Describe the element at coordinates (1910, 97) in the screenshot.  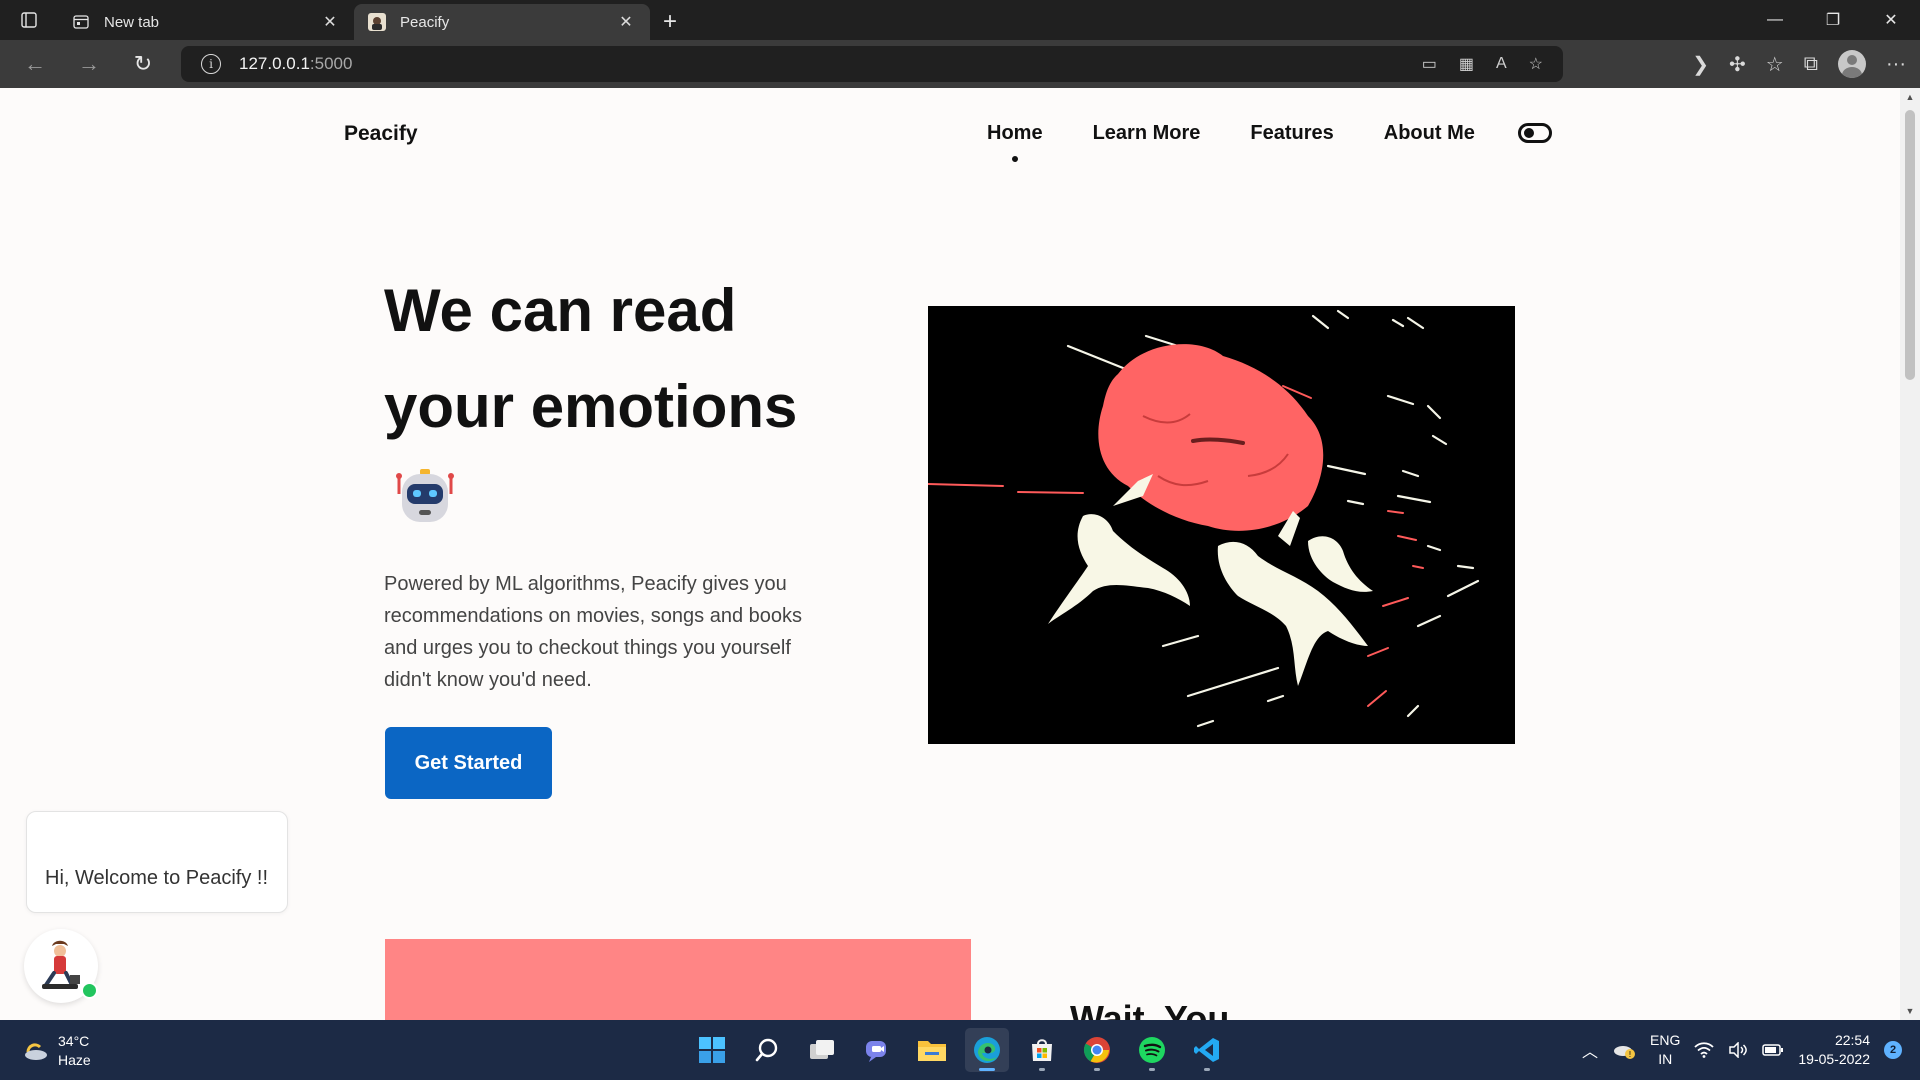
I see `scroll-up-icon: ▲` at that location.